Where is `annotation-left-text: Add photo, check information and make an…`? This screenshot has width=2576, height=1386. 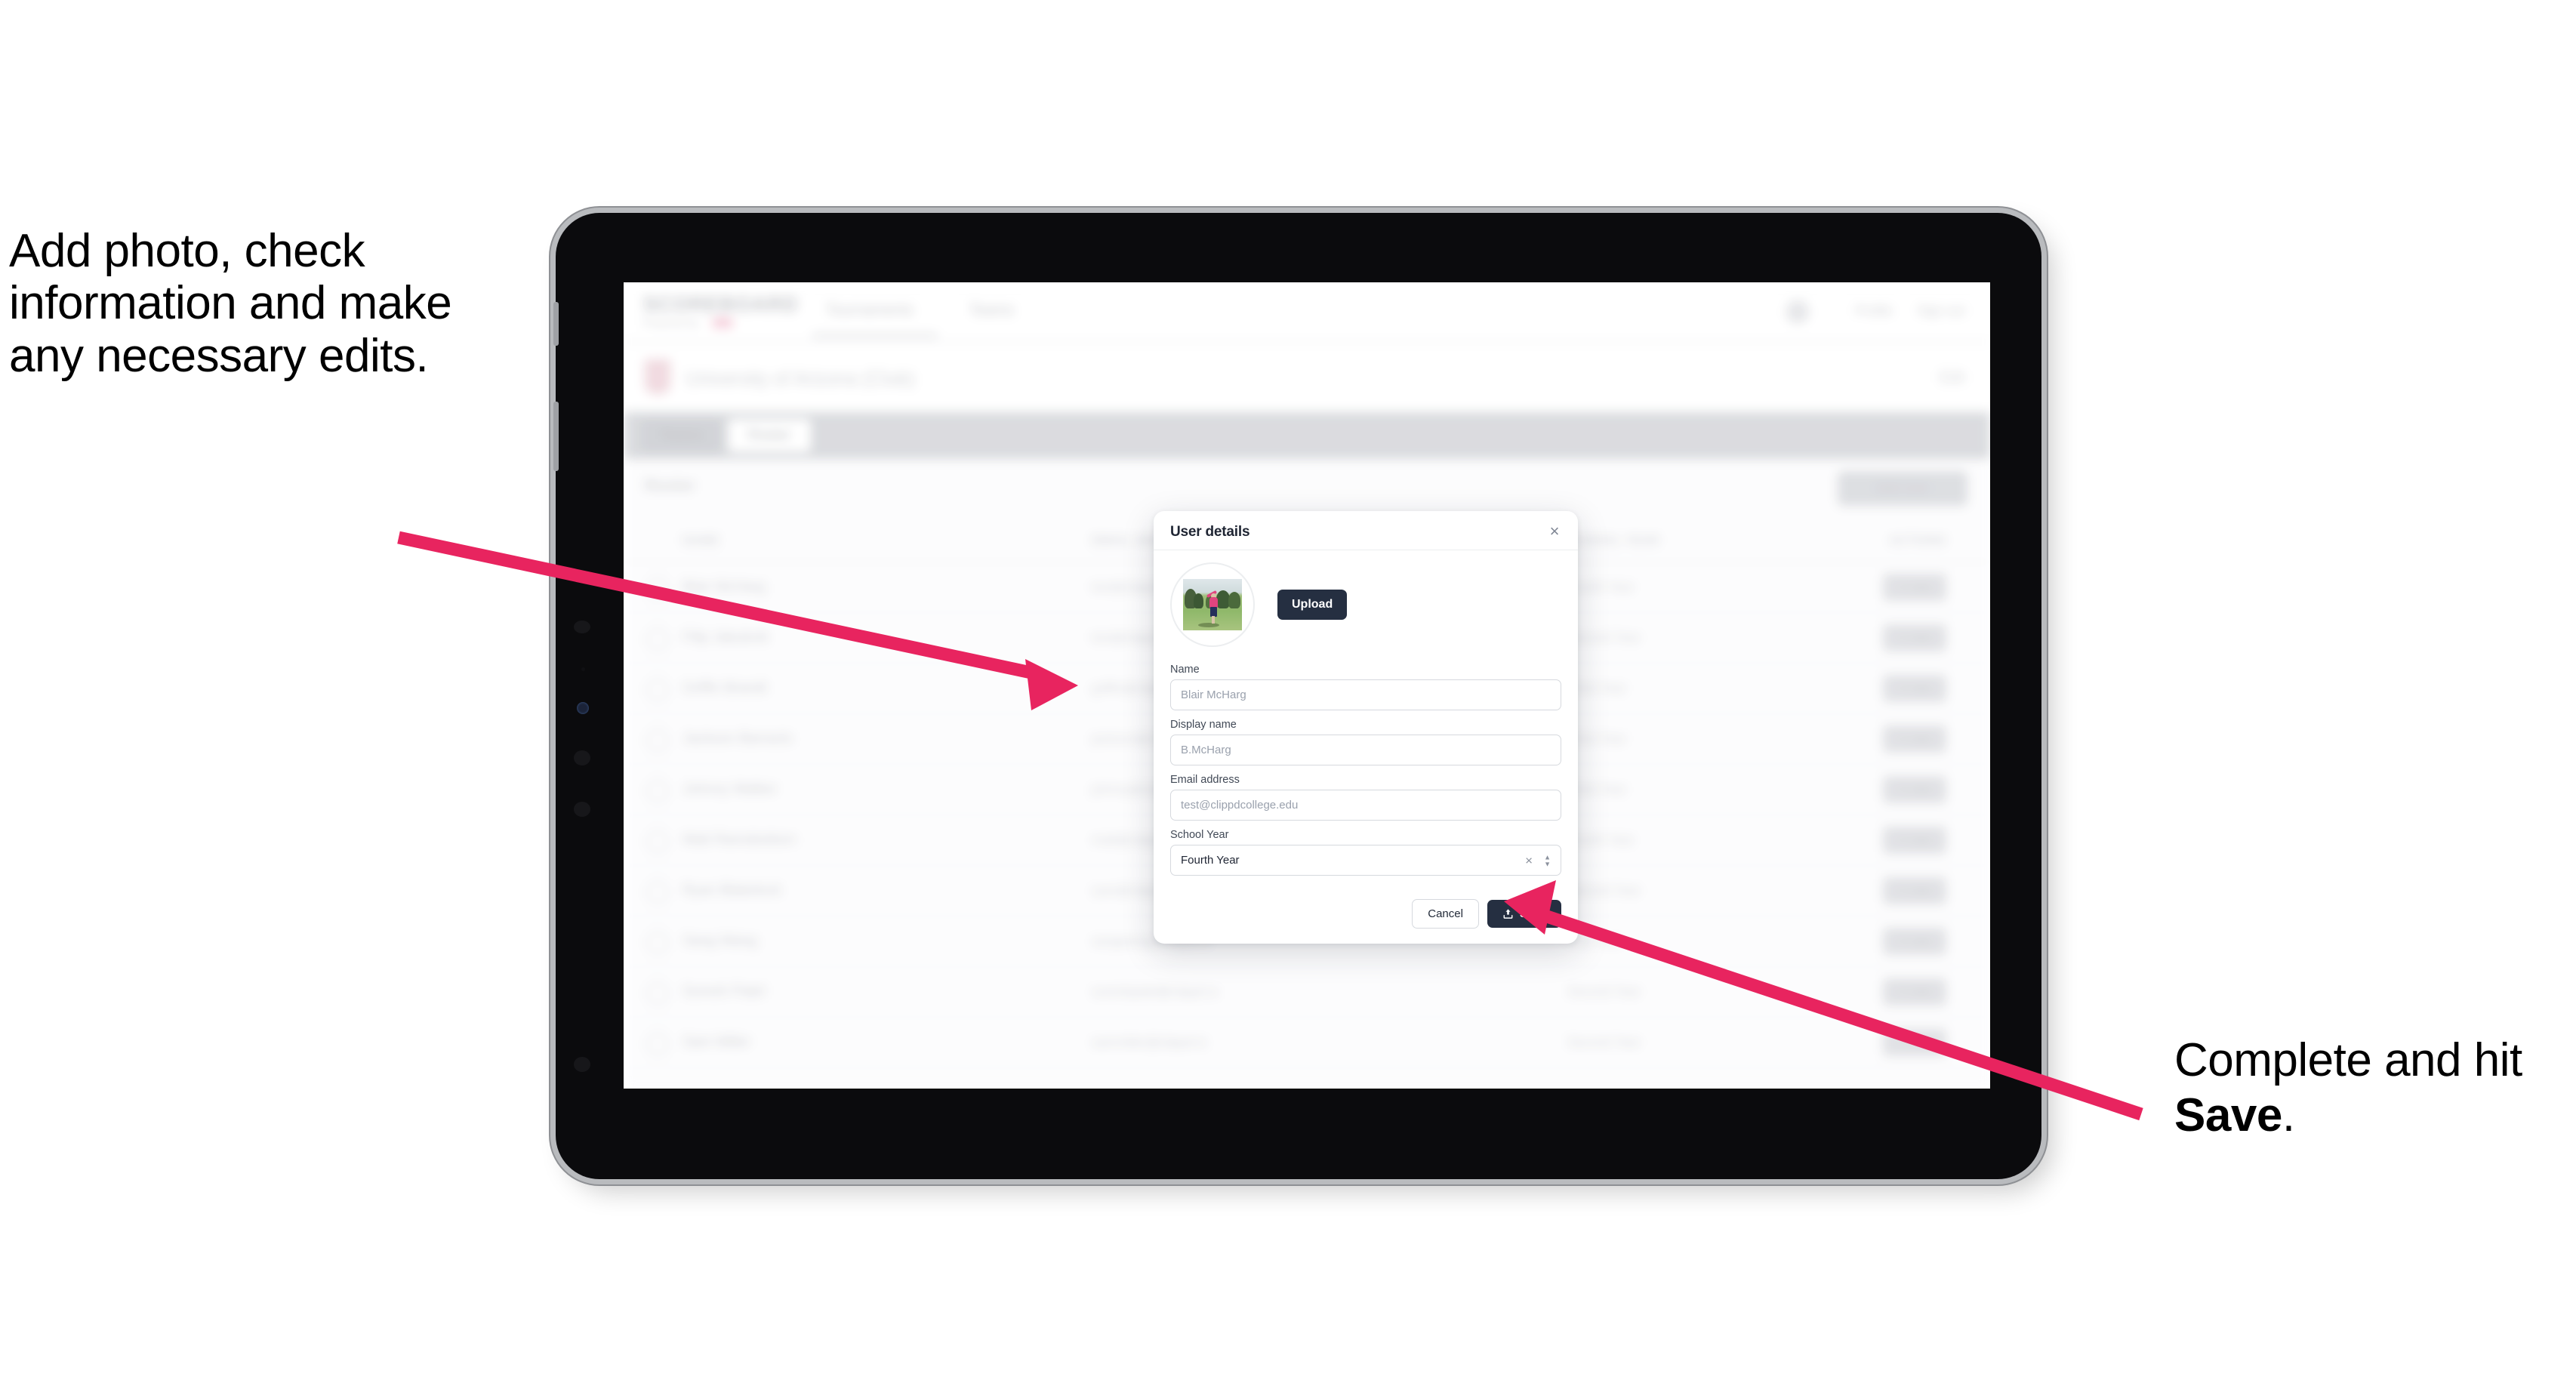
annotation-left-text: Add photo, check information and make an… is located at coordinates (231, 303).